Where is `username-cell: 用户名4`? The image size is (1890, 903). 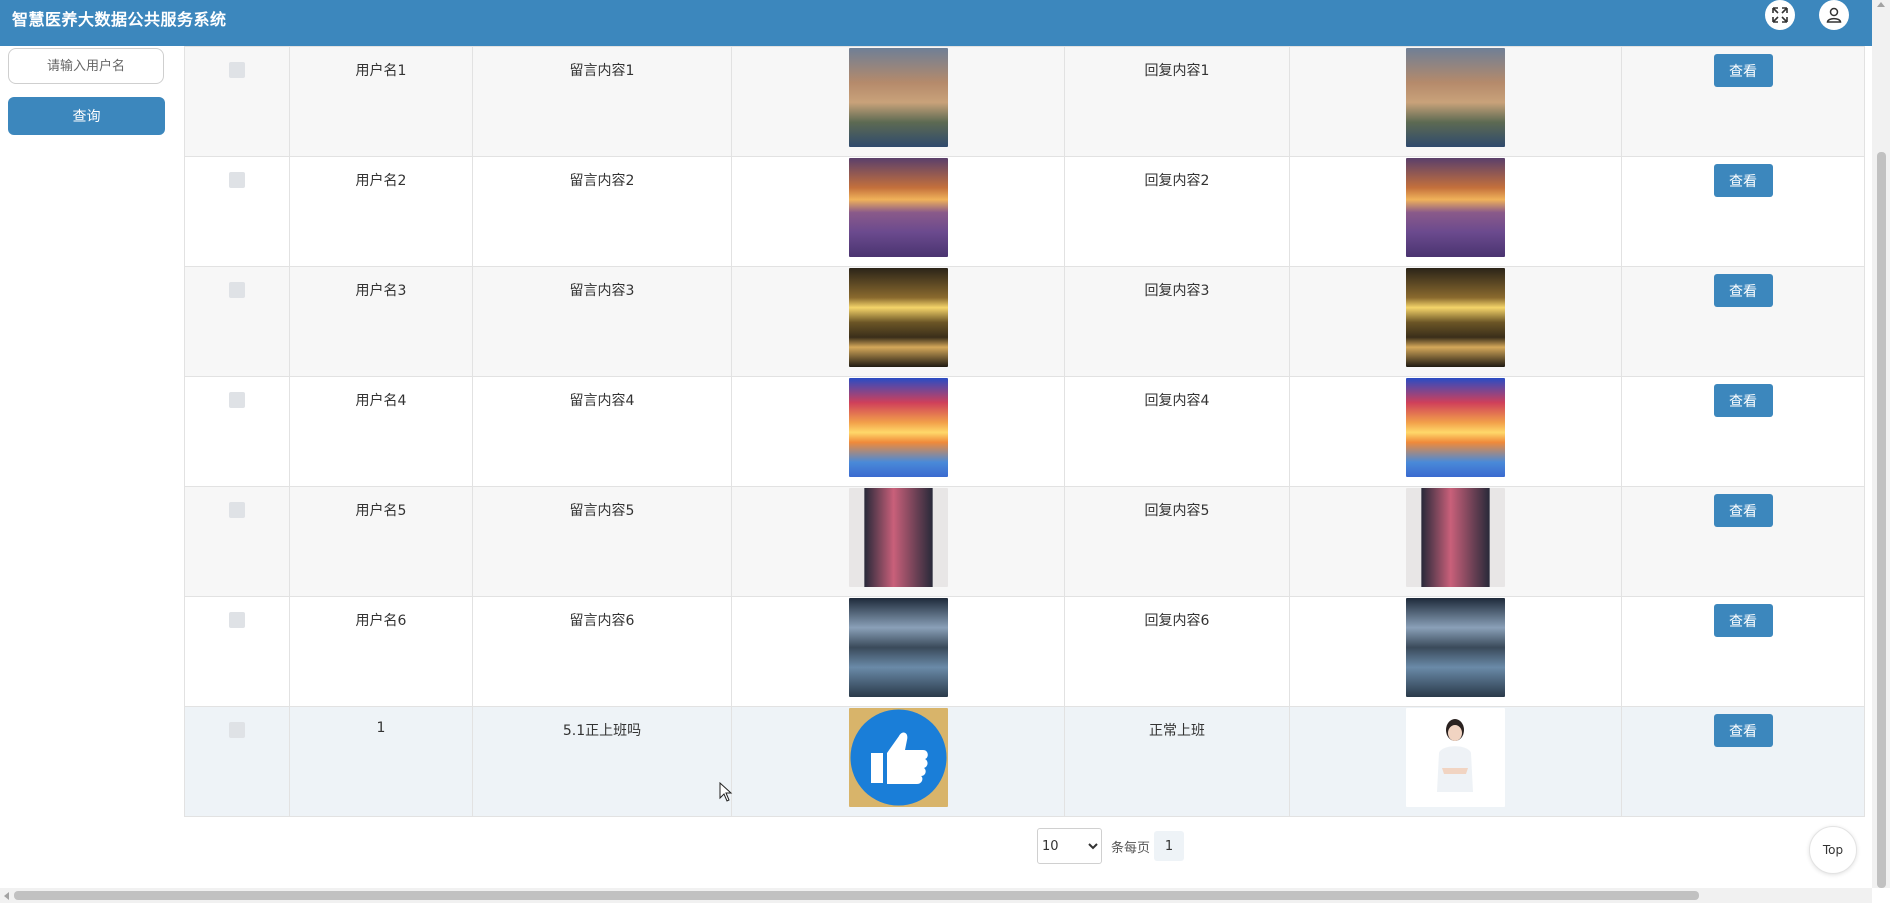 username-cell: 用户名4 is located at coordinates (381, 401).